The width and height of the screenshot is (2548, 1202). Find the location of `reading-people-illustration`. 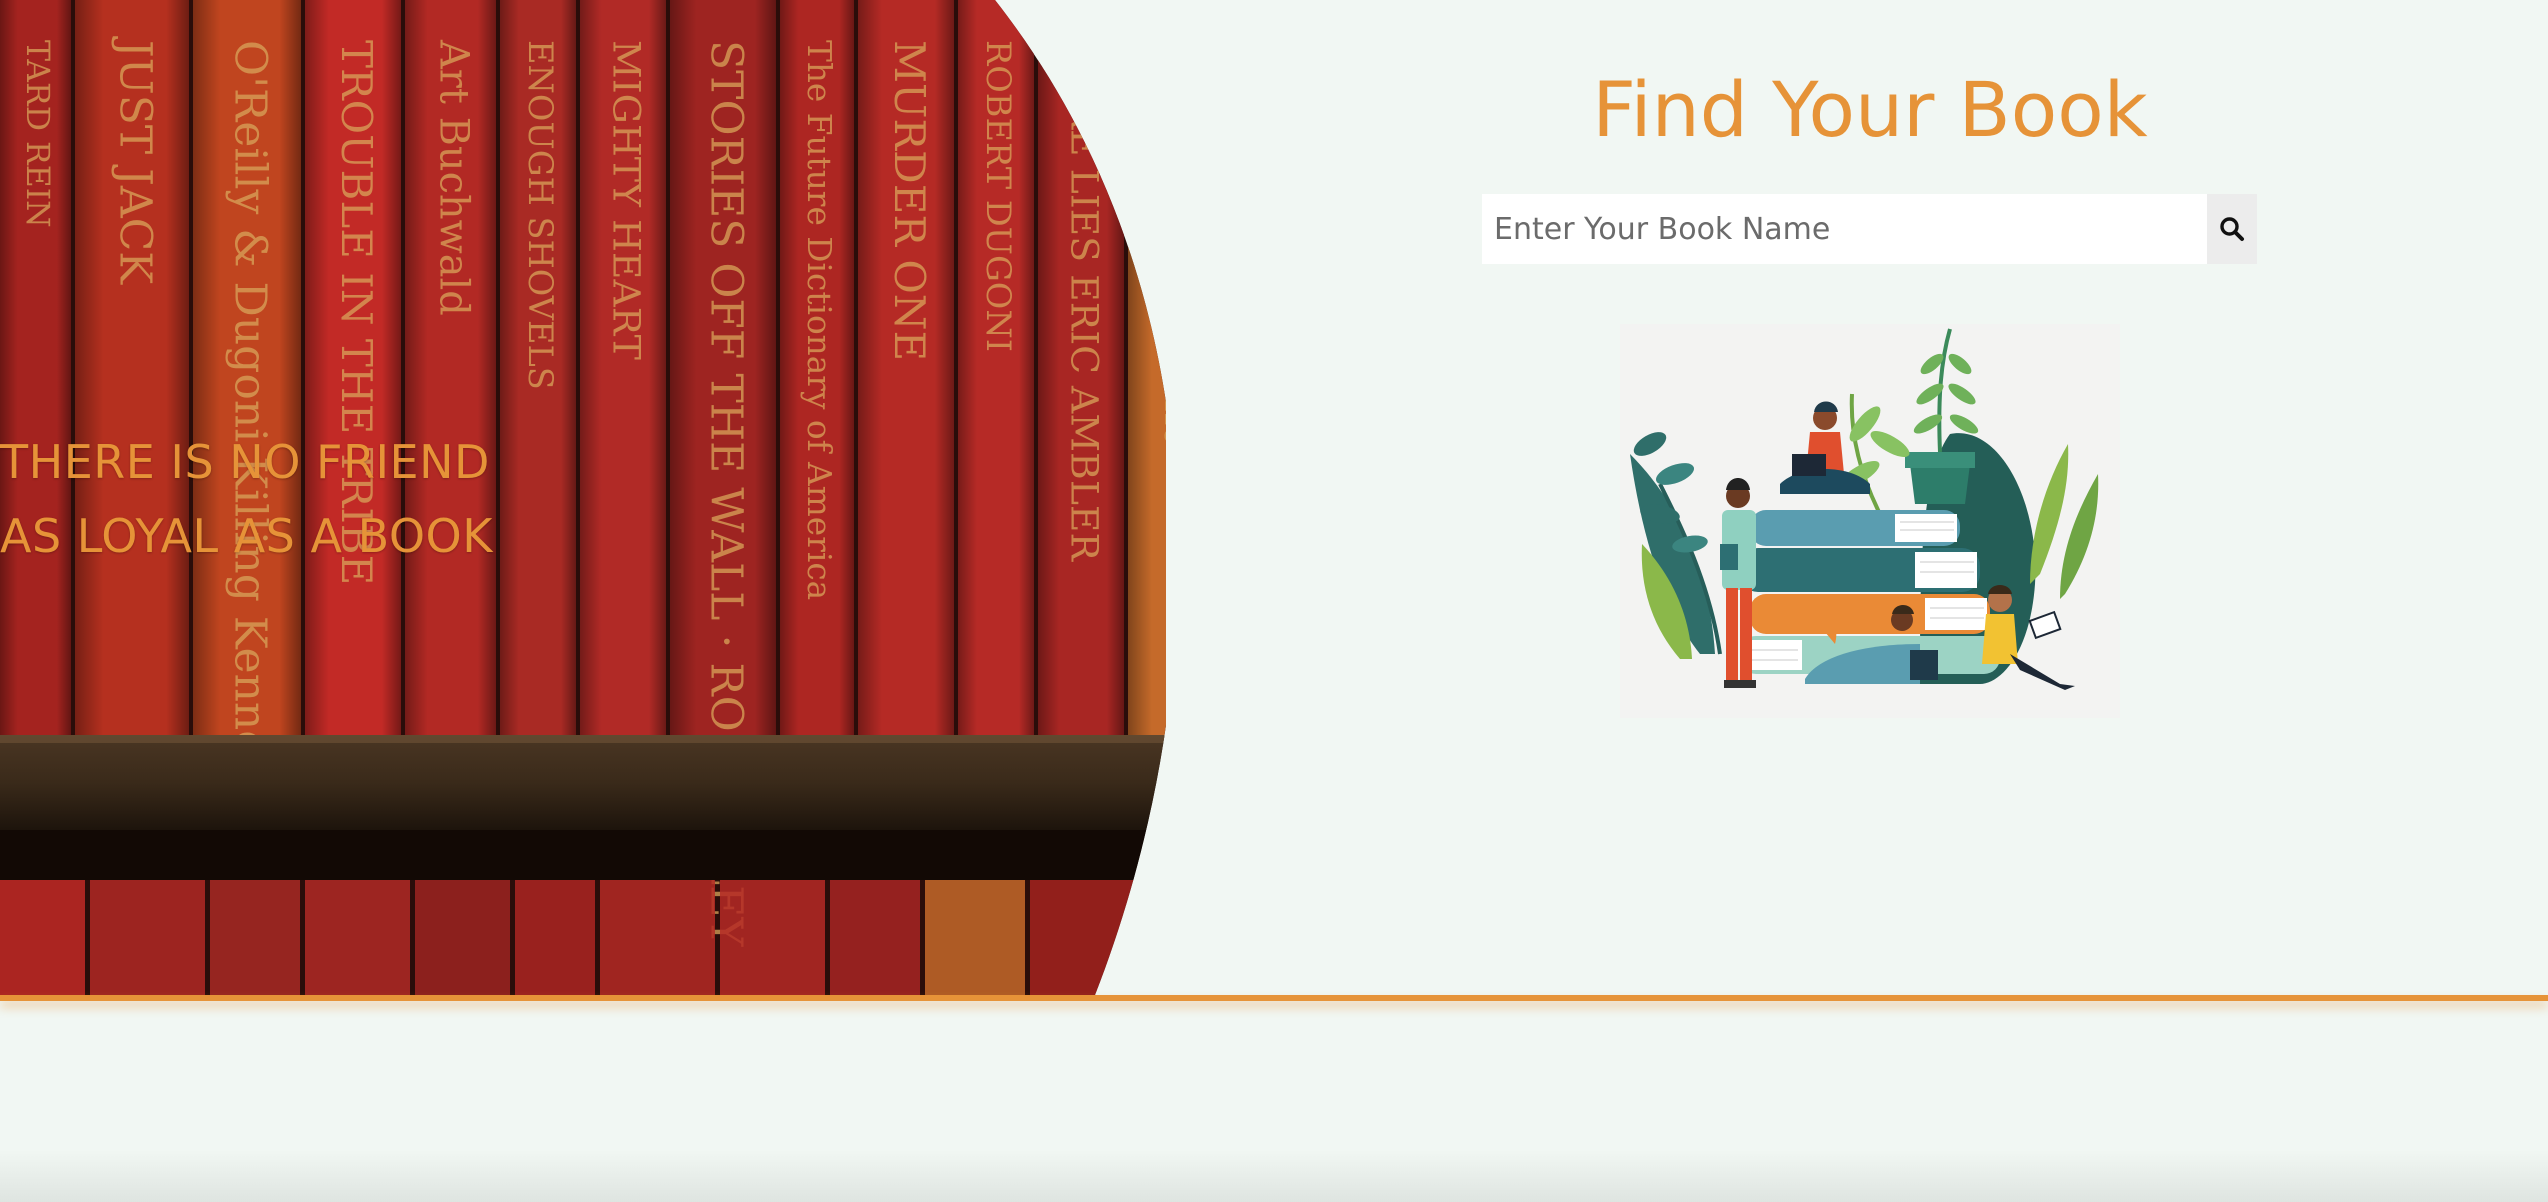

reading-people-illustration is located at coordinates (1870, 521).